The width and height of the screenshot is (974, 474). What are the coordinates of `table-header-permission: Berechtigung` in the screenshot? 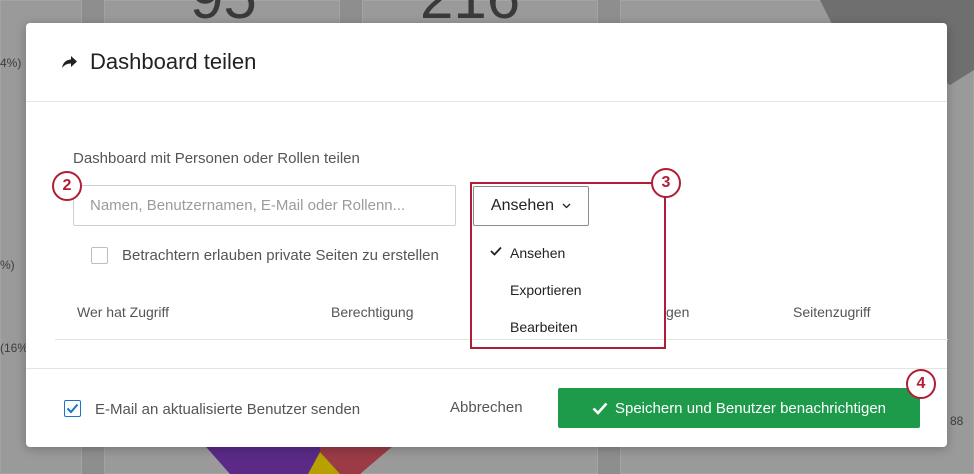 It's located at (372, 312).